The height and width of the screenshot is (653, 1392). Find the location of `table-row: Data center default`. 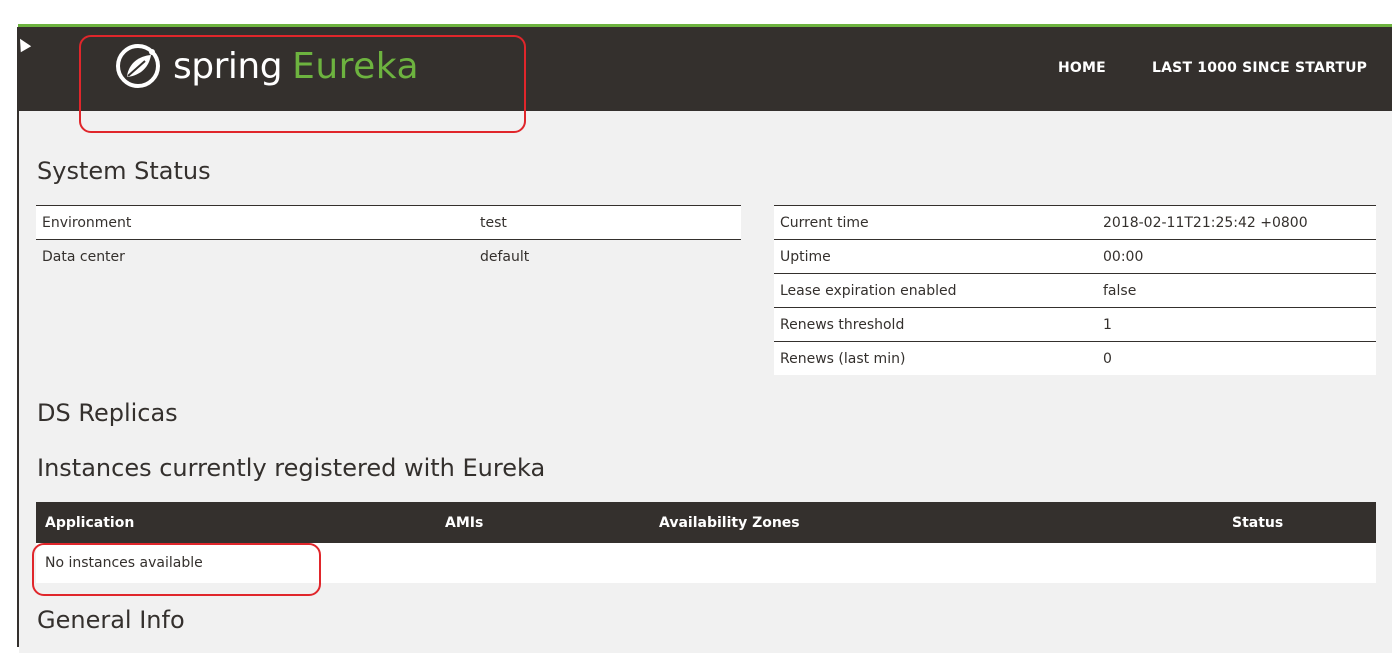

table-row: Data center default is located at coordinates (388, 256).